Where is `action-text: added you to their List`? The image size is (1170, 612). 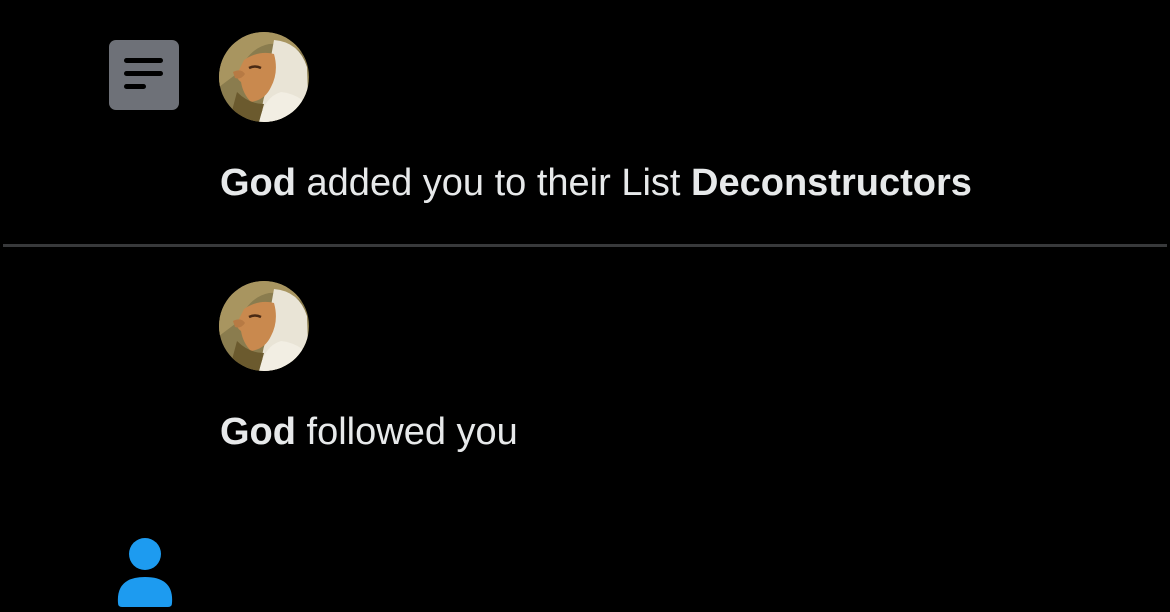
action-text: added you to their List is located at coordinates (493, 183).